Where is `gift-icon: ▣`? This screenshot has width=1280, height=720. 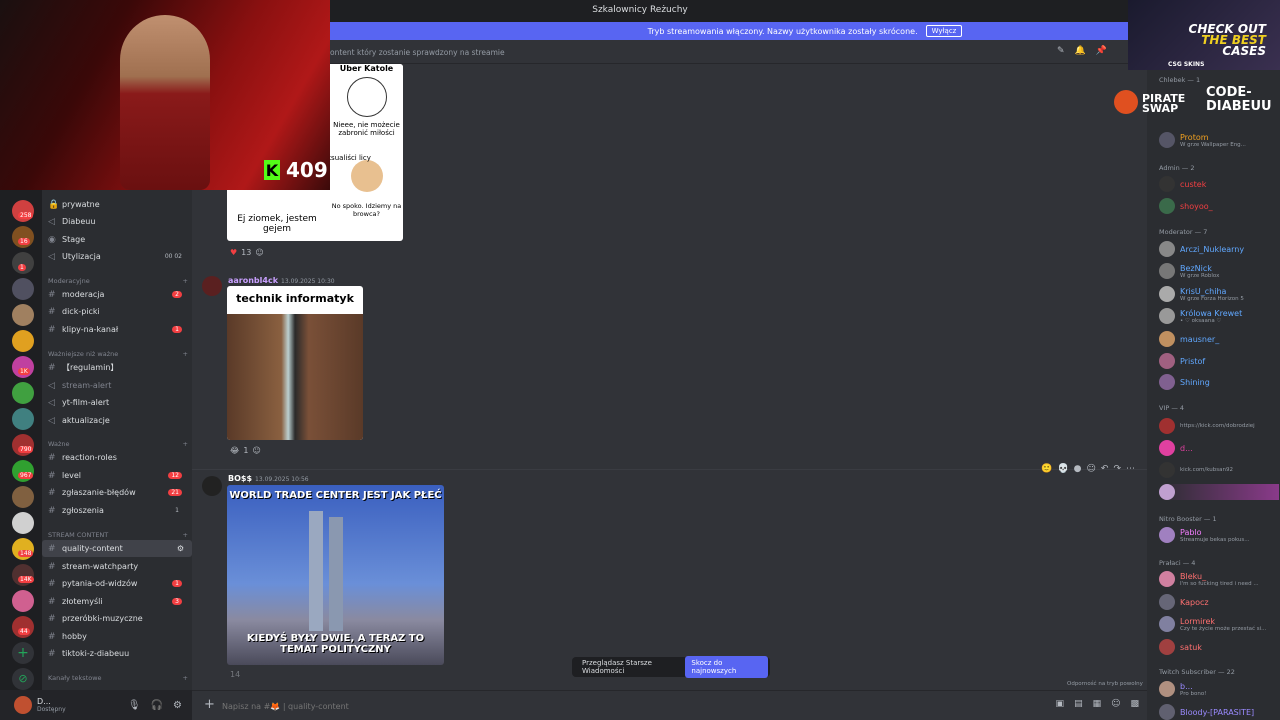
gift-icon: ▣ is located at coordinates (1060, 704).